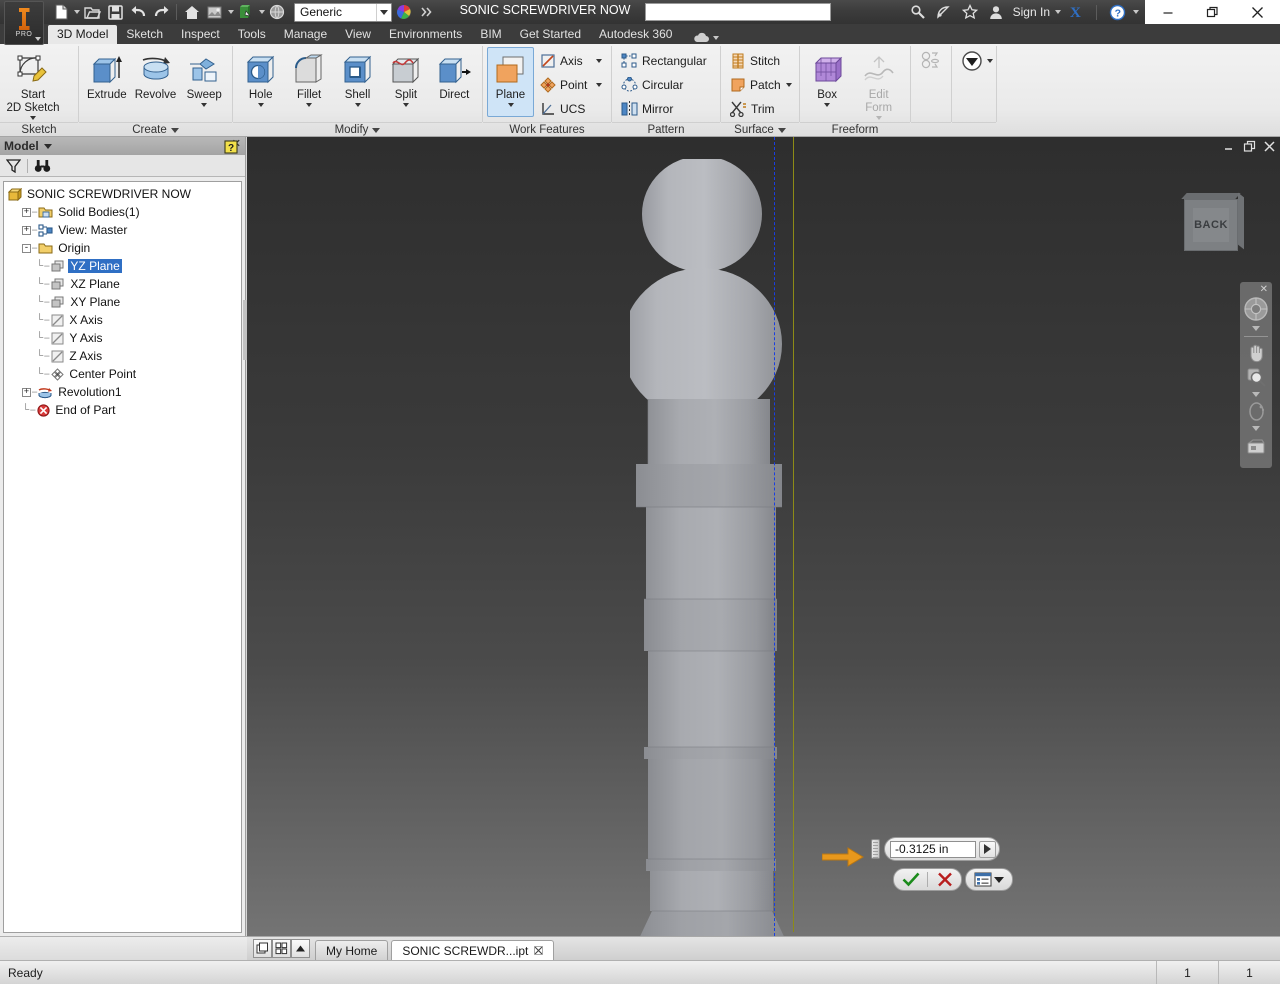 The height and width of the screenshot is (984, 1280). Describe the element at coordinates (1256, 309) in the screenshot. I see `steering-wheel-icon` at that location.